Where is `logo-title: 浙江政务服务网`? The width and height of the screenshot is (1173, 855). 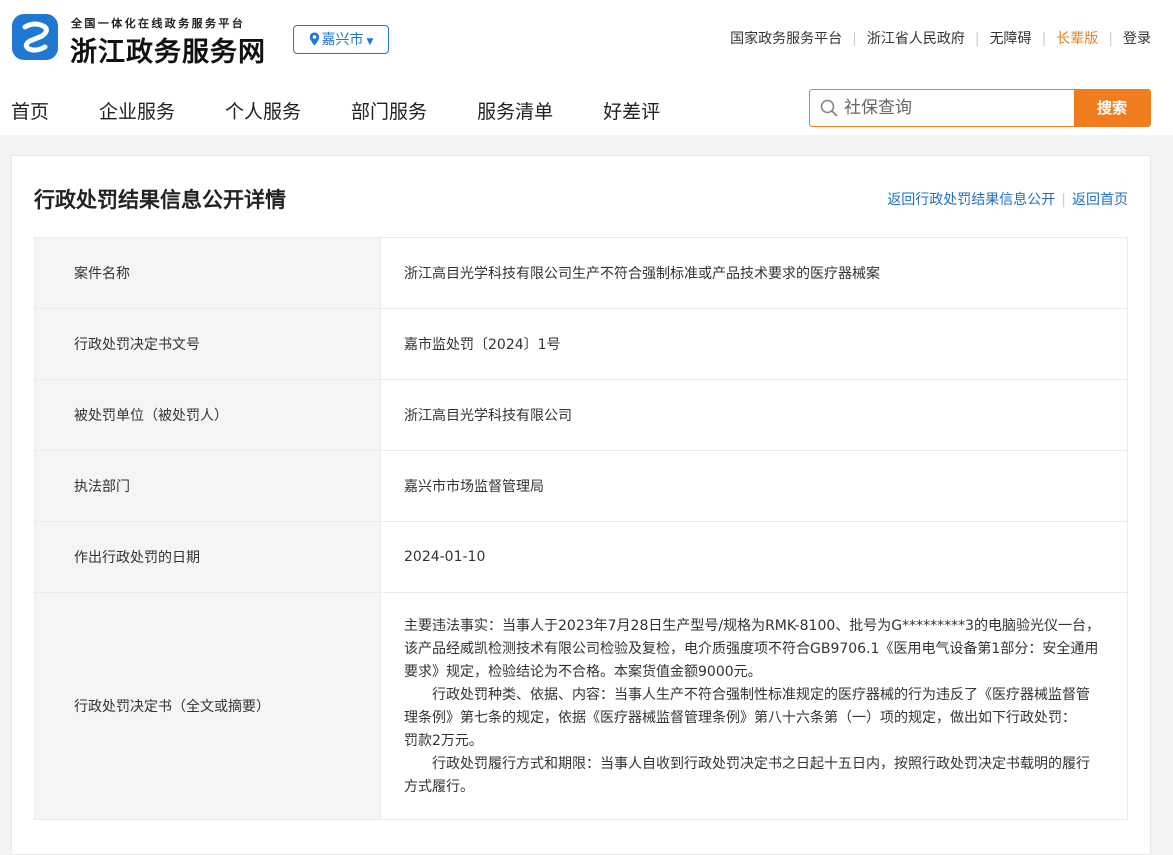
logo-title: 浙江政务服务网 is located at coordinates (168, 49).